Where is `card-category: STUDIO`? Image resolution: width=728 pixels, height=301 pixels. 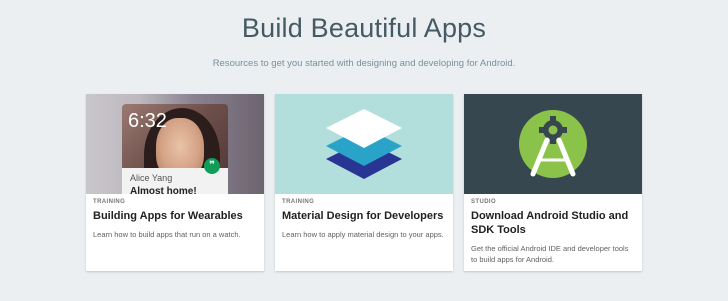
card-category: STUDIO is located at coordinates (484, 202).